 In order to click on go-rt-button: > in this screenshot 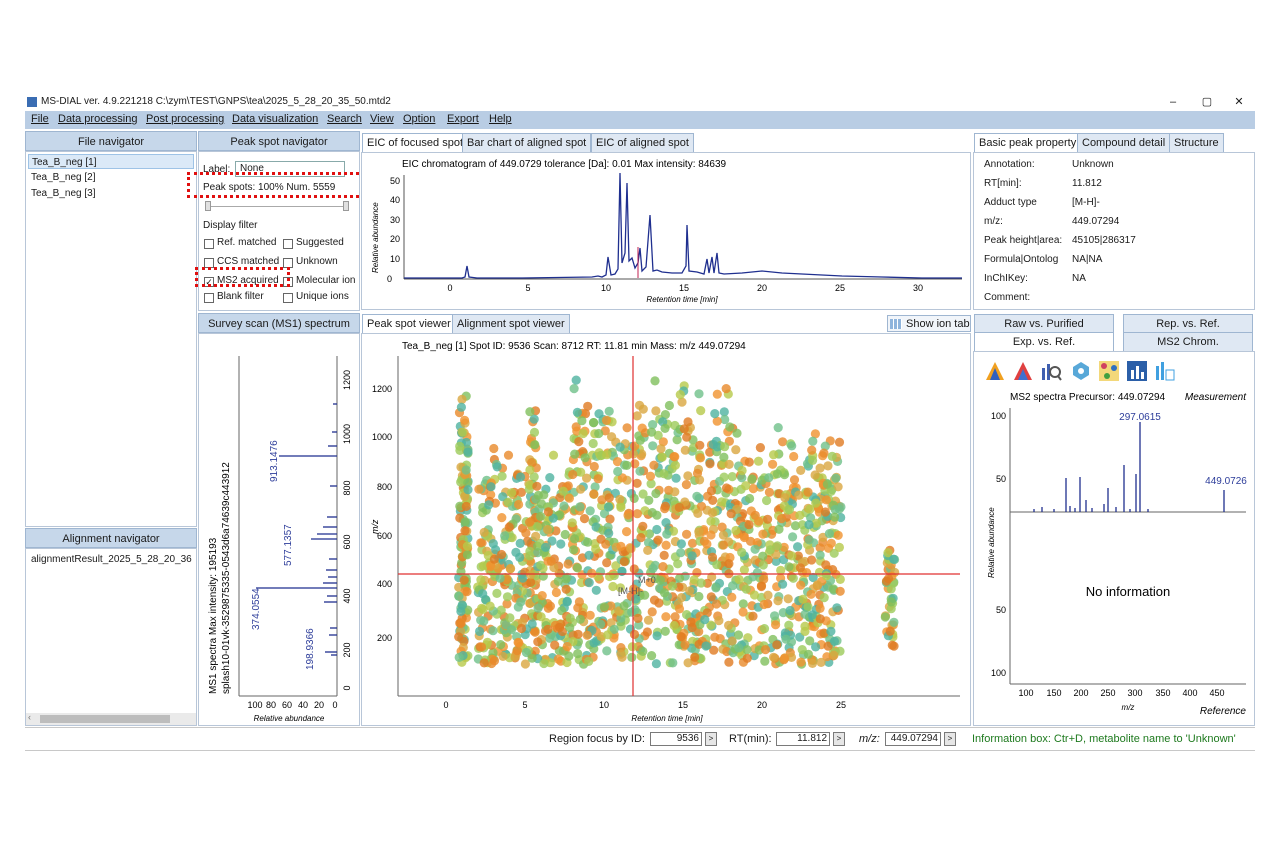, I will do `click(839, 739)`.